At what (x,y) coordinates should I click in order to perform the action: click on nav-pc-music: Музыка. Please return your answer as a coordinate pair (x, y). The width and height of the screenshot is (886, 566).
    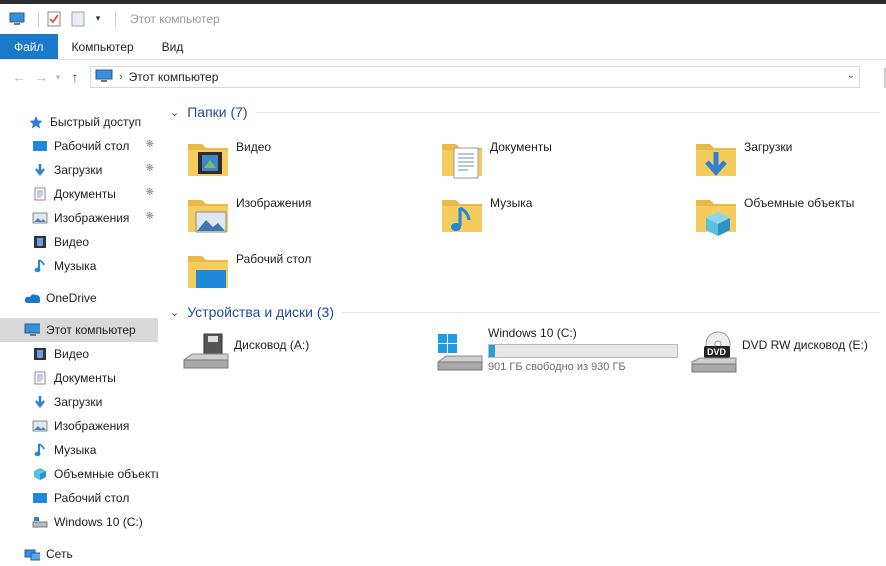
    Looking at the image, I should click on (79, 450).